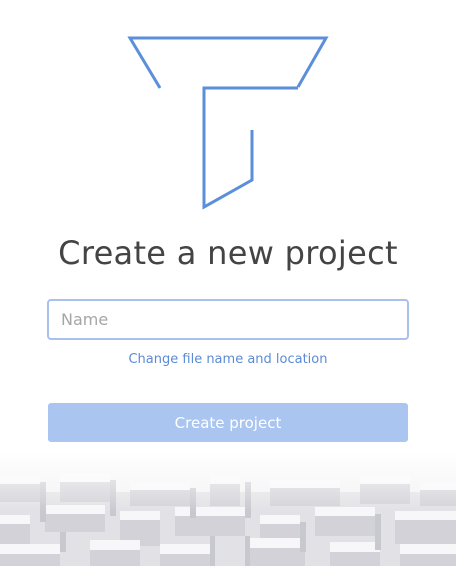 The height and width of the screenshot is (566, 456). I want to click on app-logo-icon, so click(228, 123).